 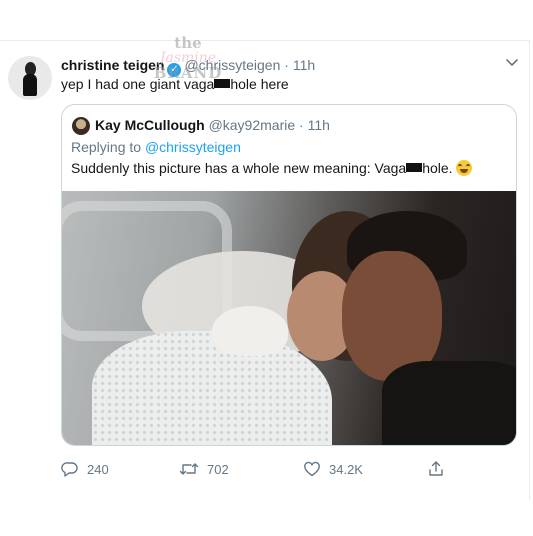 I want to click on verified-badge-icon: ✓, so click(x=174, y=70).